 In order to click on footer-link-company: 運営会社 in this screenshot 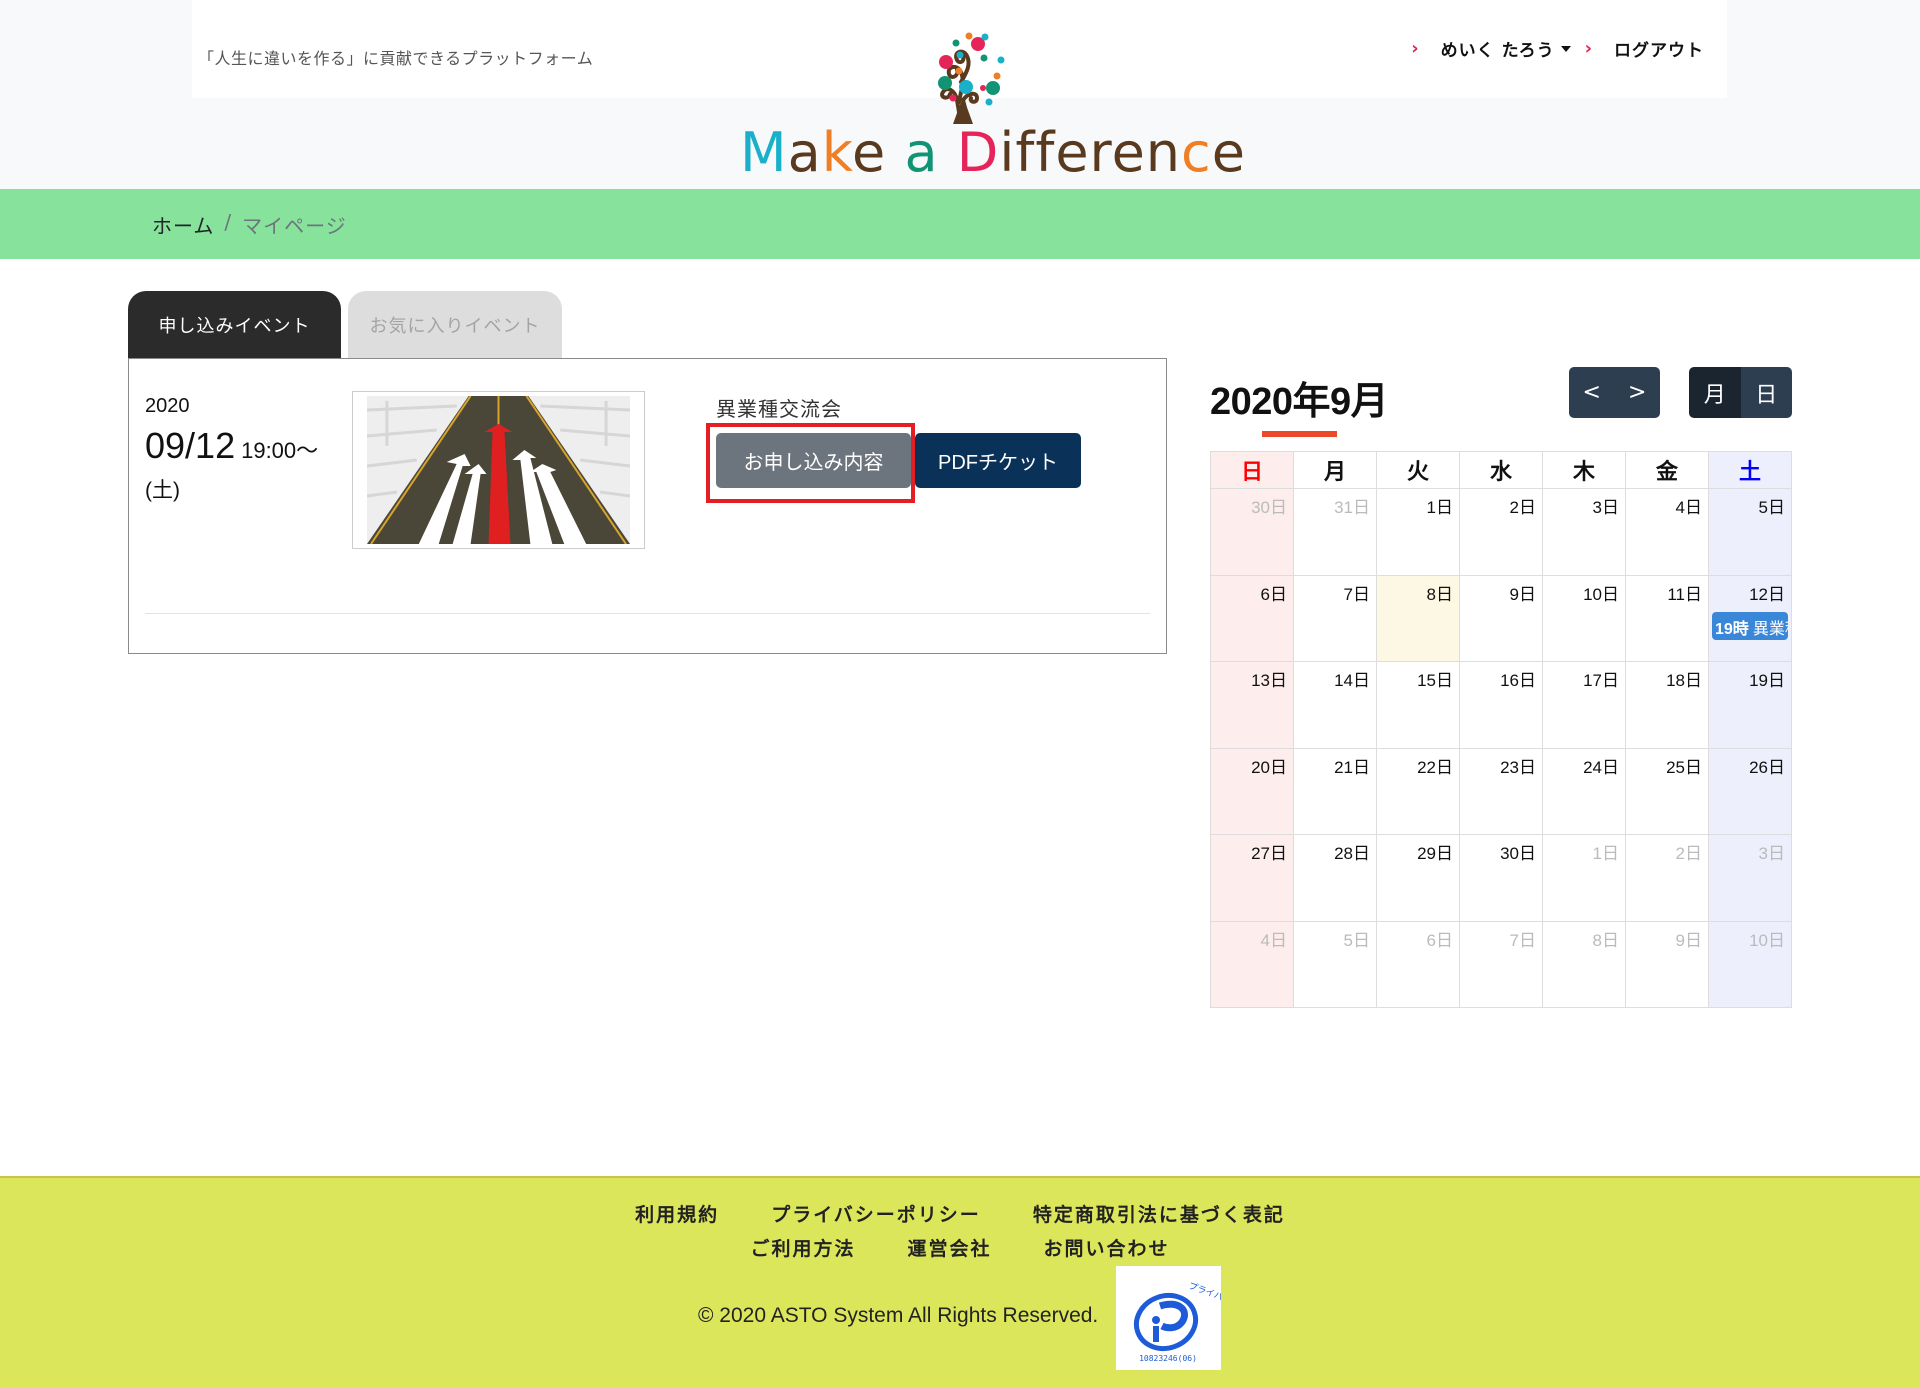, I will do `click(949, 1247)`.